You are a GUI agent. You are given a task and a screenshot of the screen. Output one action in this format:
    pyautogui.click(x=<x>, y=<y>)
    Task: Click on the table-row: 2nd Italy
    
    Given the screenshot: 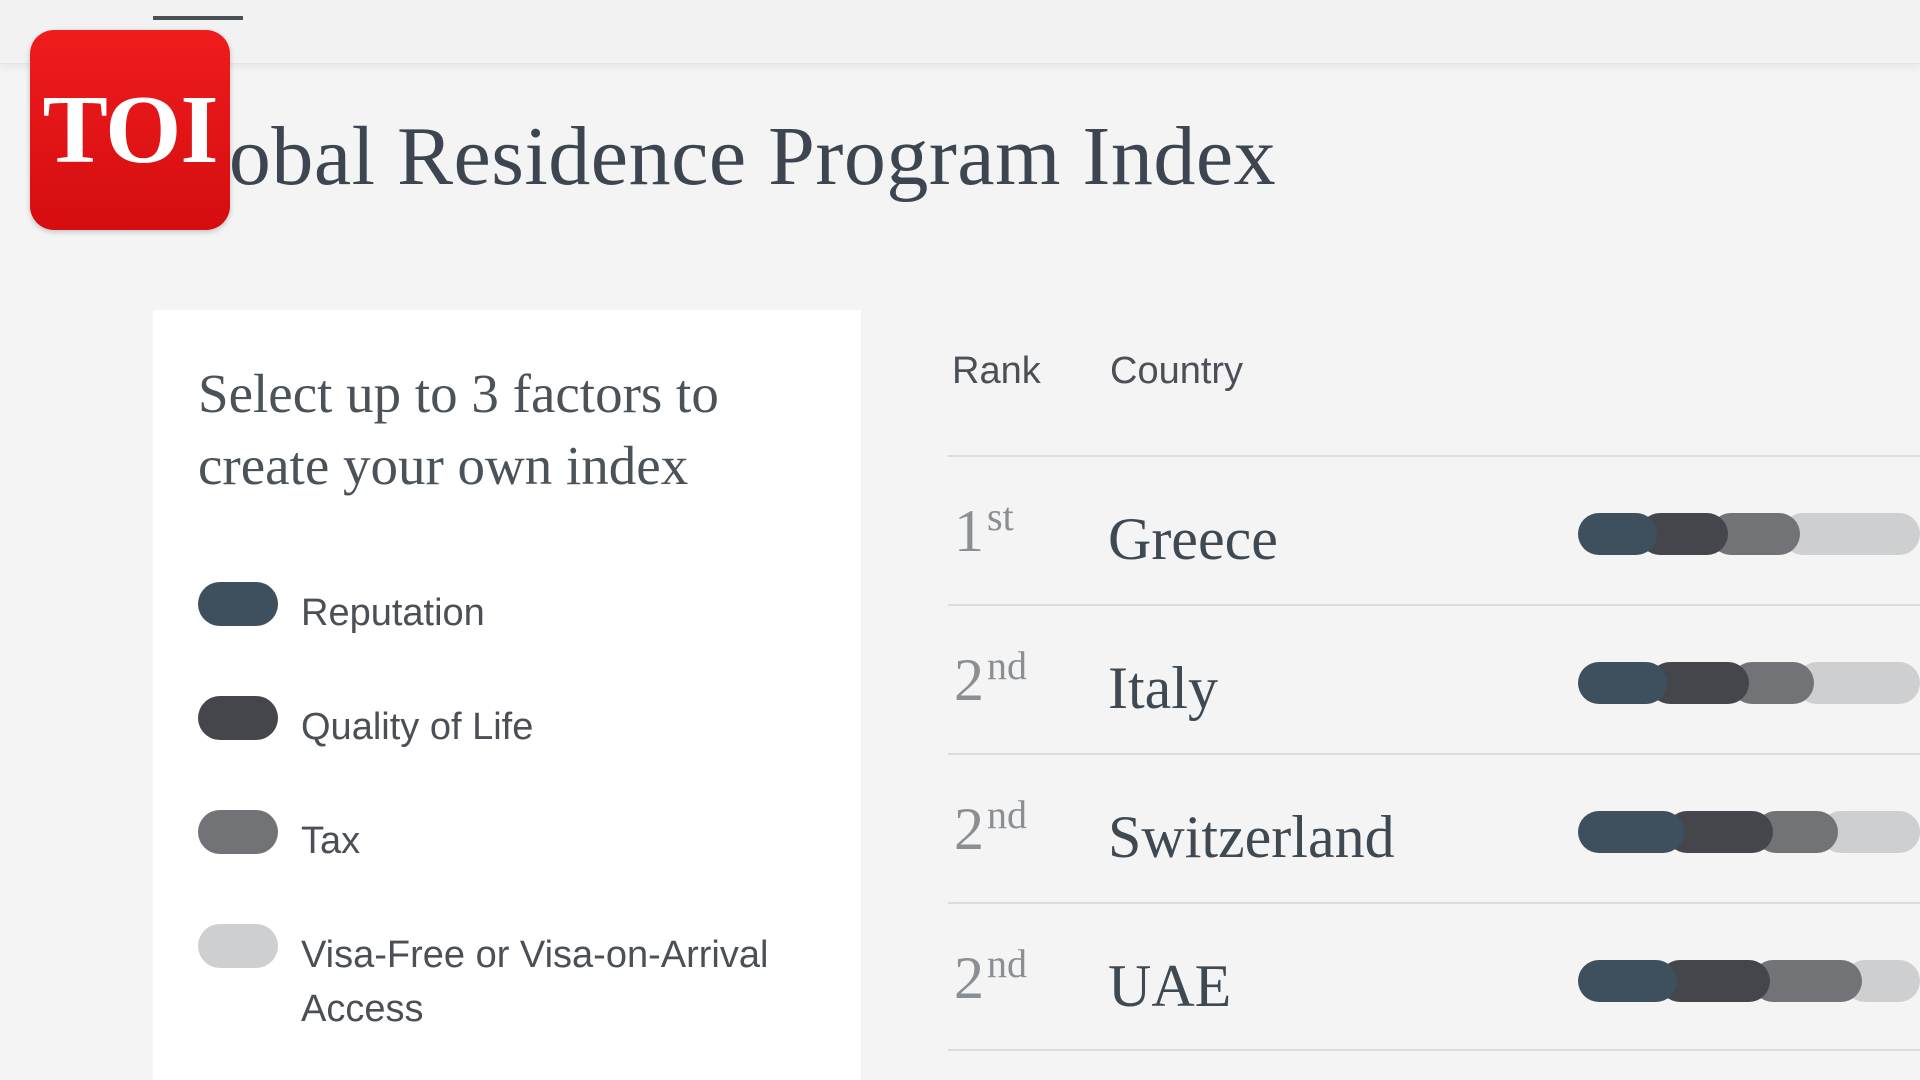 What is the action you would take?
    pyautogui.click(x=1434, y=678)
    